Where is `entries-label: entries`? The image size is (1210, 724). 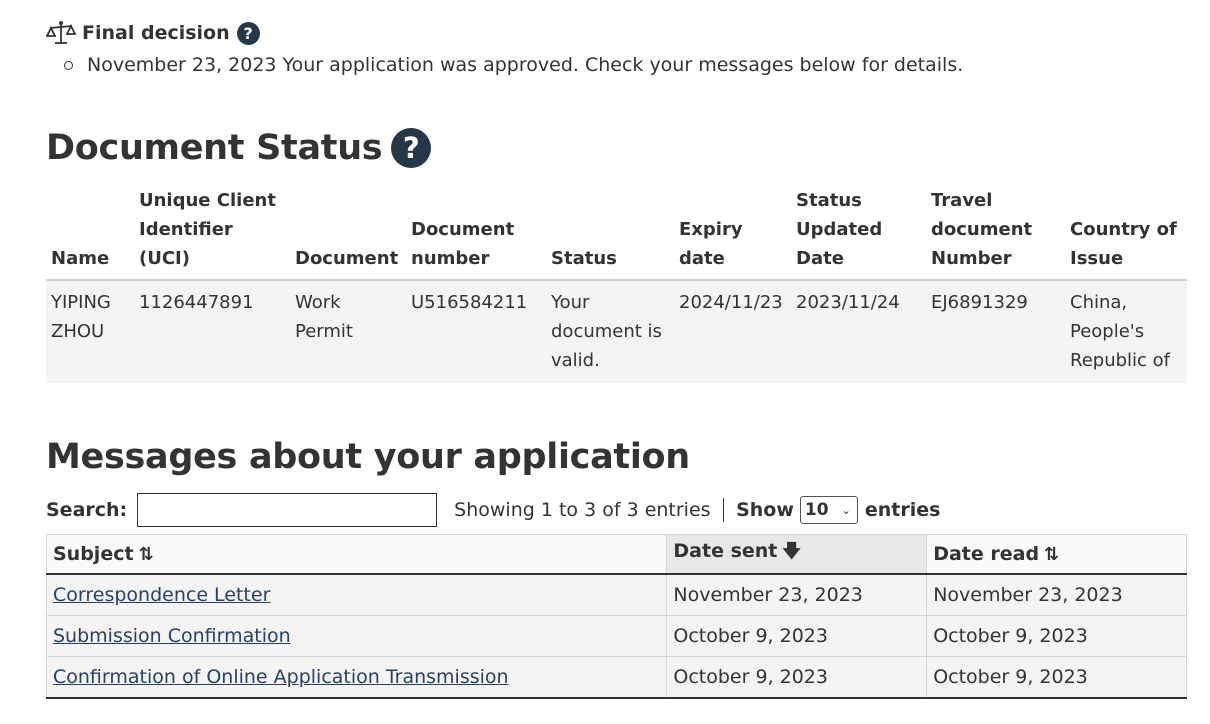 entries-label: entries is located at coordinates (902, 510).